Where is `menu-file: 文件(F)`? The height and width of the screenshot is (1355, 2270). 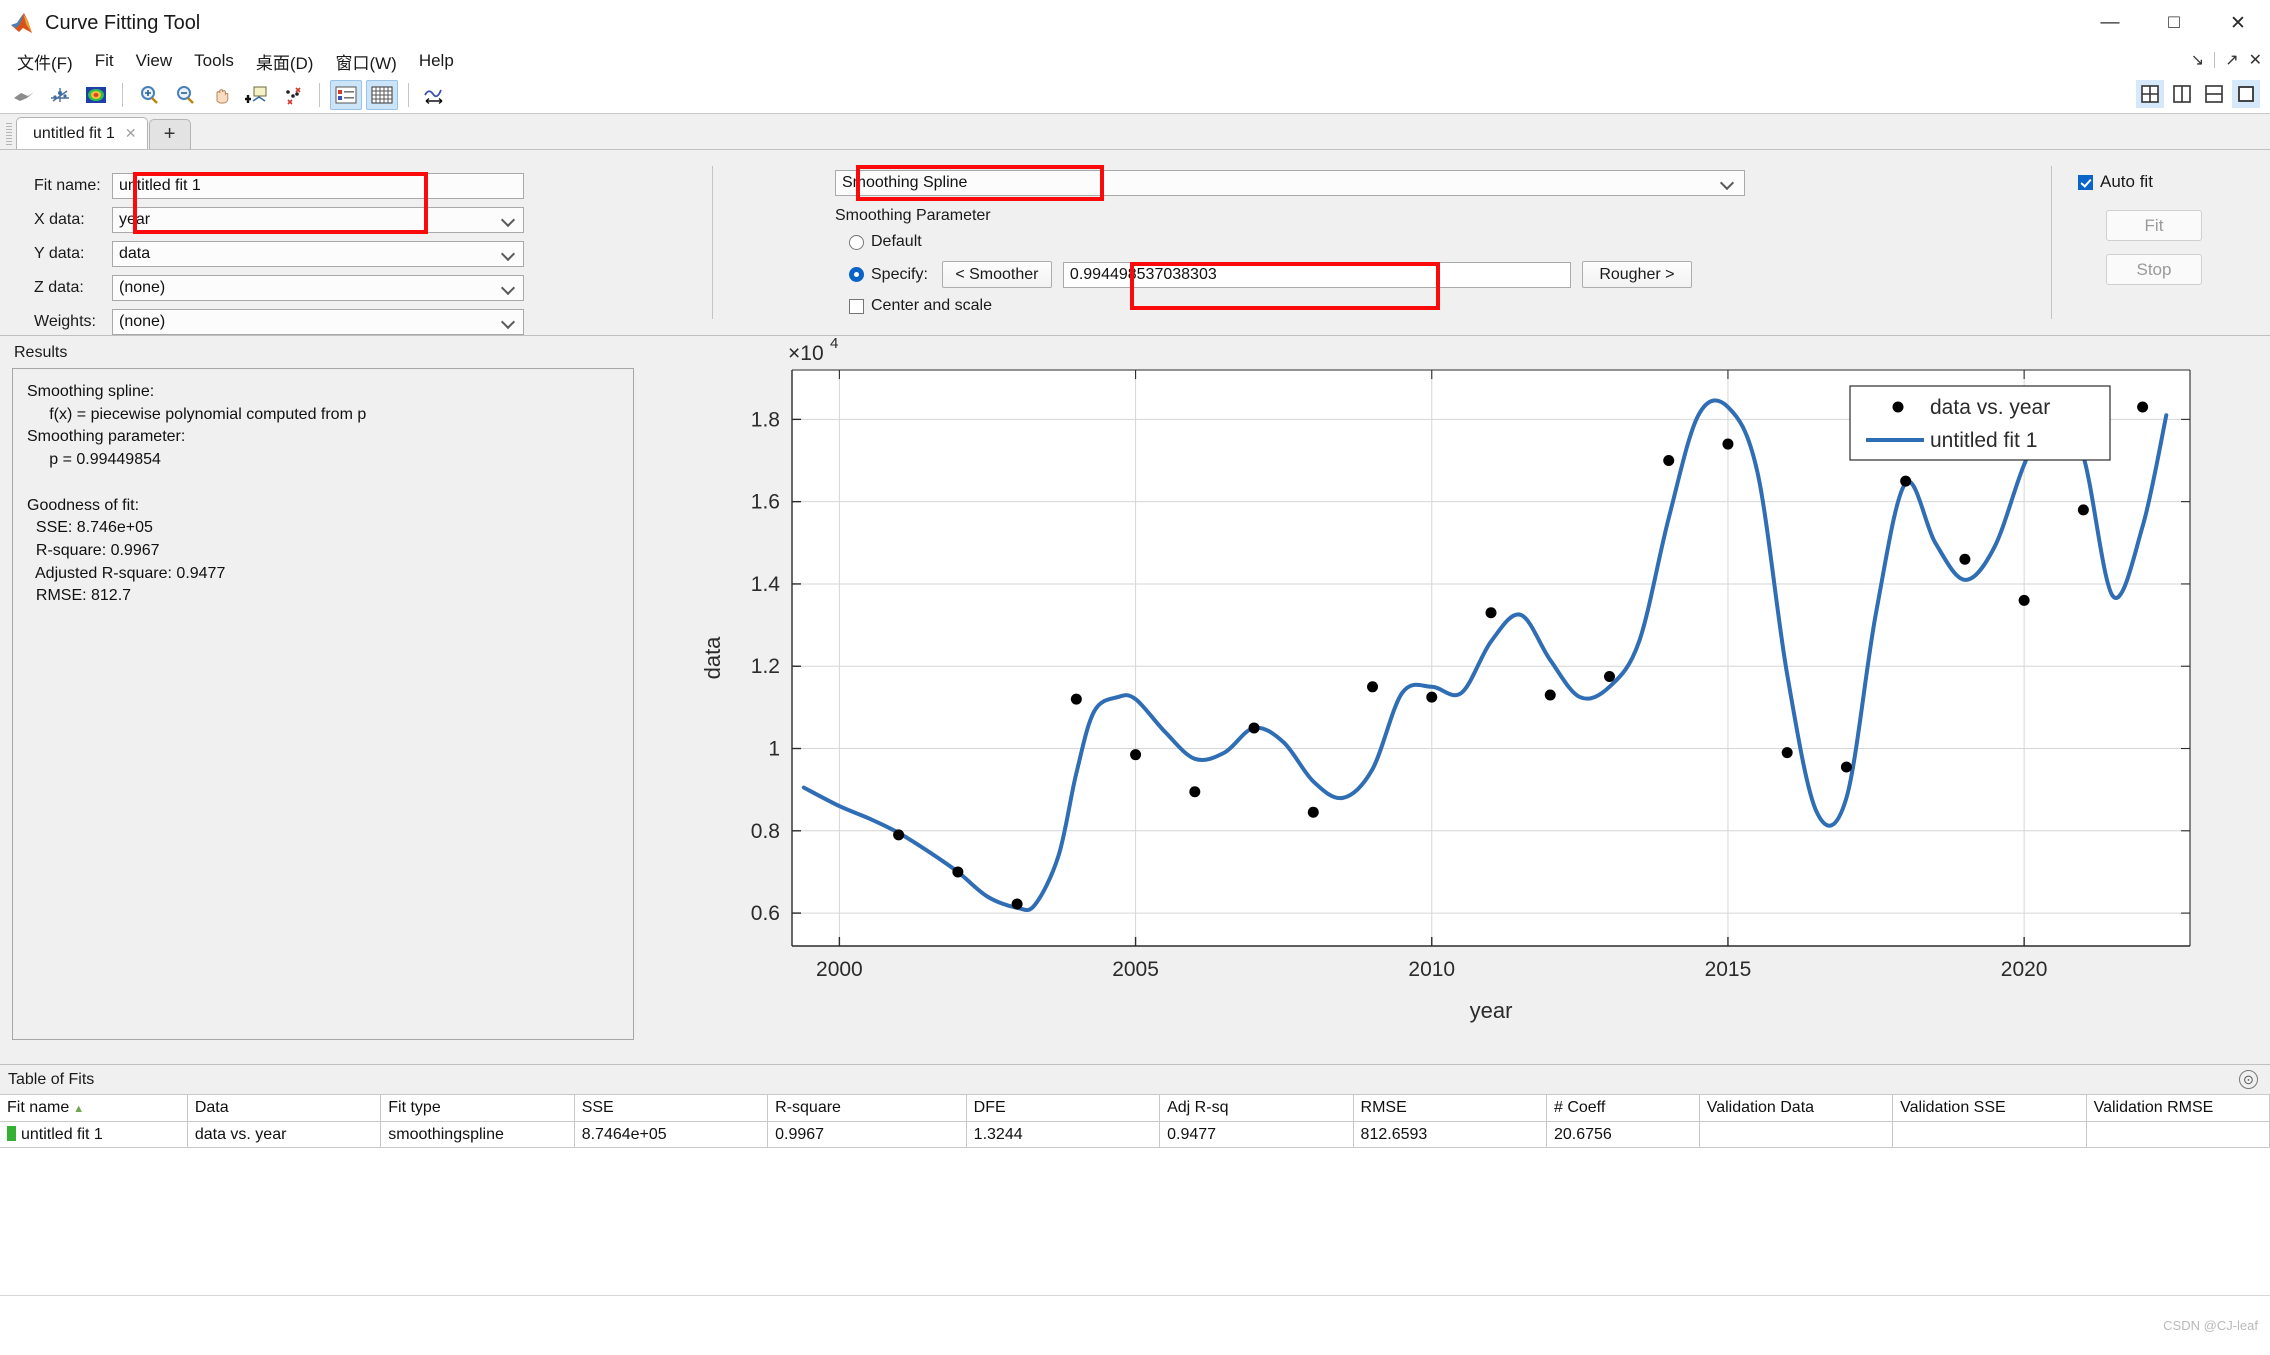 menu-file: 文件(F) is located at coordinates (45, 61).